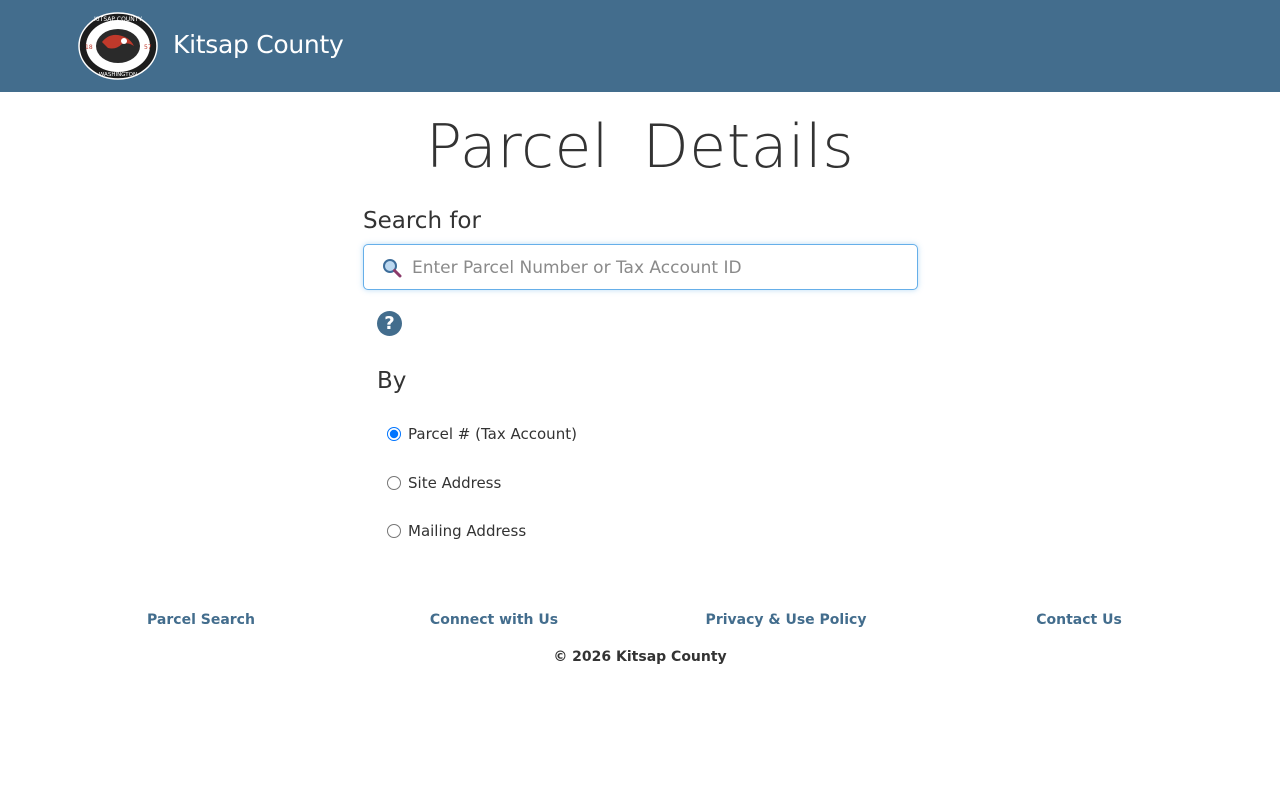 Image resolution: width=1280 pixels, height=800 pixels. Describe the element at coordinates (1079, 620) in the screenshot. I see `footer-link-contact: Contact Us` at that location.